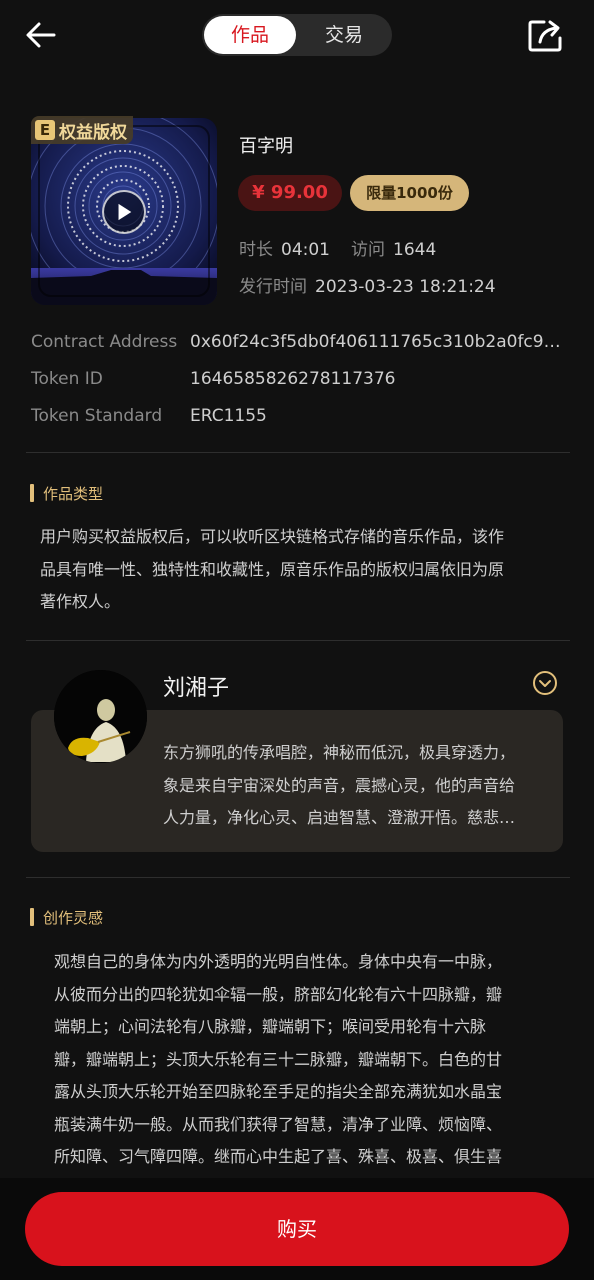  What do you see at coordinates (273, 287) in the screenshot?
I see `release-label: 发行时间` at bounding box center [273, 287].